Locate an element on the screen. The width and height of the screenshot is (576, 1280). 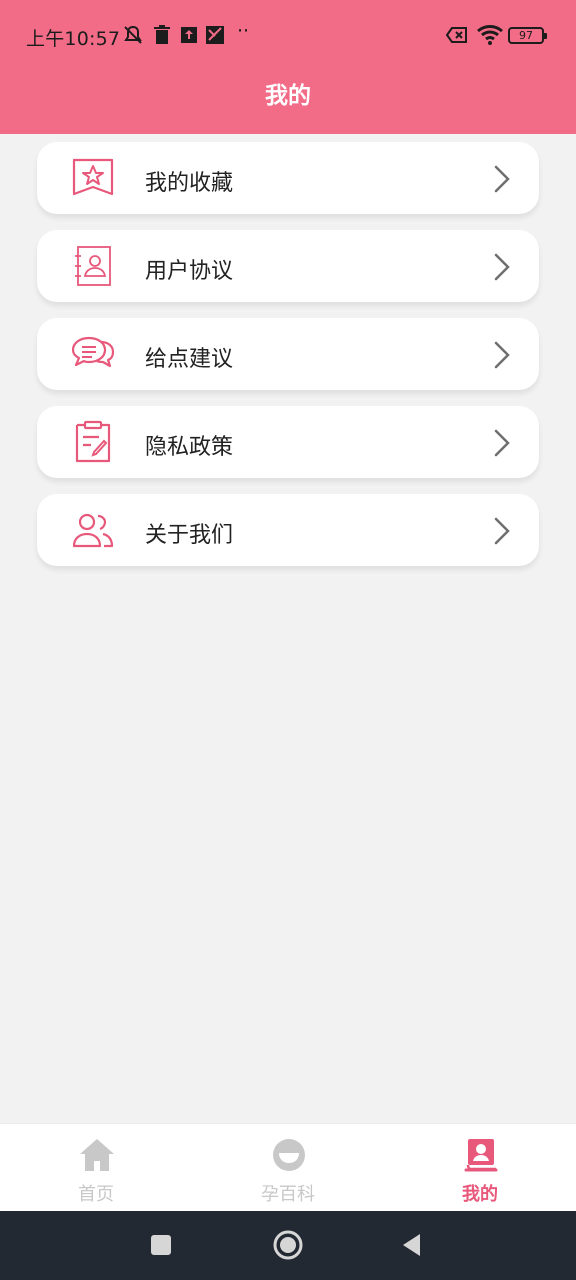
tab-encyclopedia: 孕百科 is located at coordinates (288, 1168).